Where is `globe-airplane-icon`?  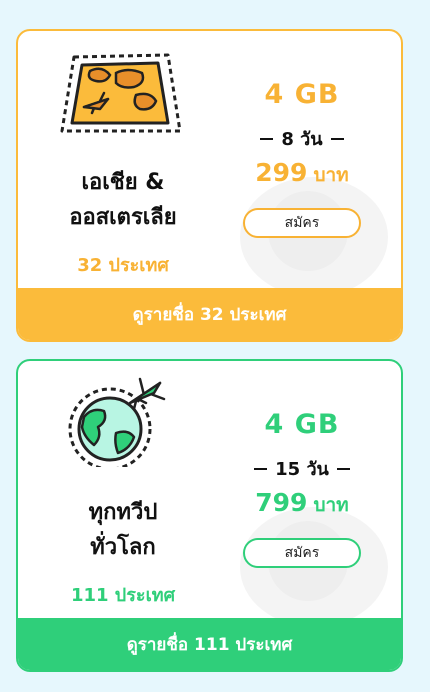
globe-airplane-icon is located at coordinates (117, 422).